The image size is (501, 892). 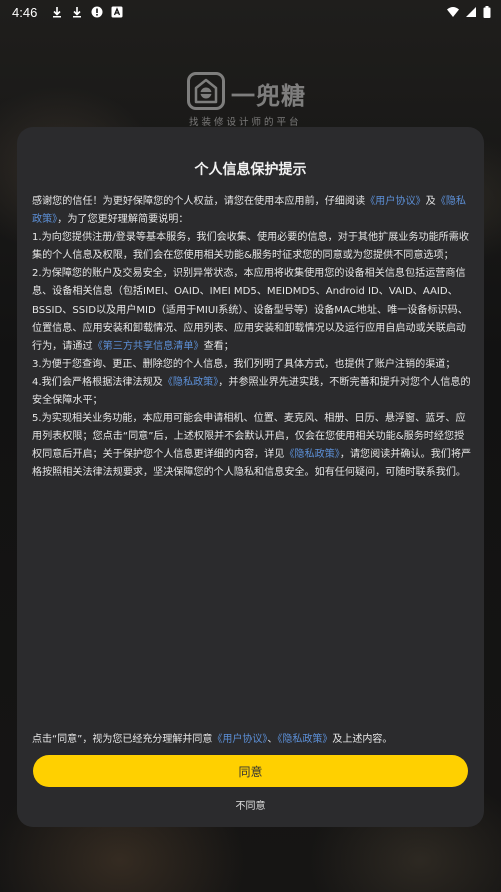 What do you see at coordinates (148, 346) in the screenshot?
I see `policy-link: 《第三方共享信息清单》` at bounding box center [148, 346].